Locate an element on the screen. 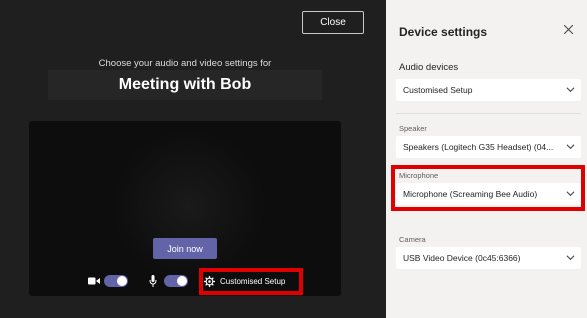  audio-device-value: Customised Setup is located at coordinates (438, 90).